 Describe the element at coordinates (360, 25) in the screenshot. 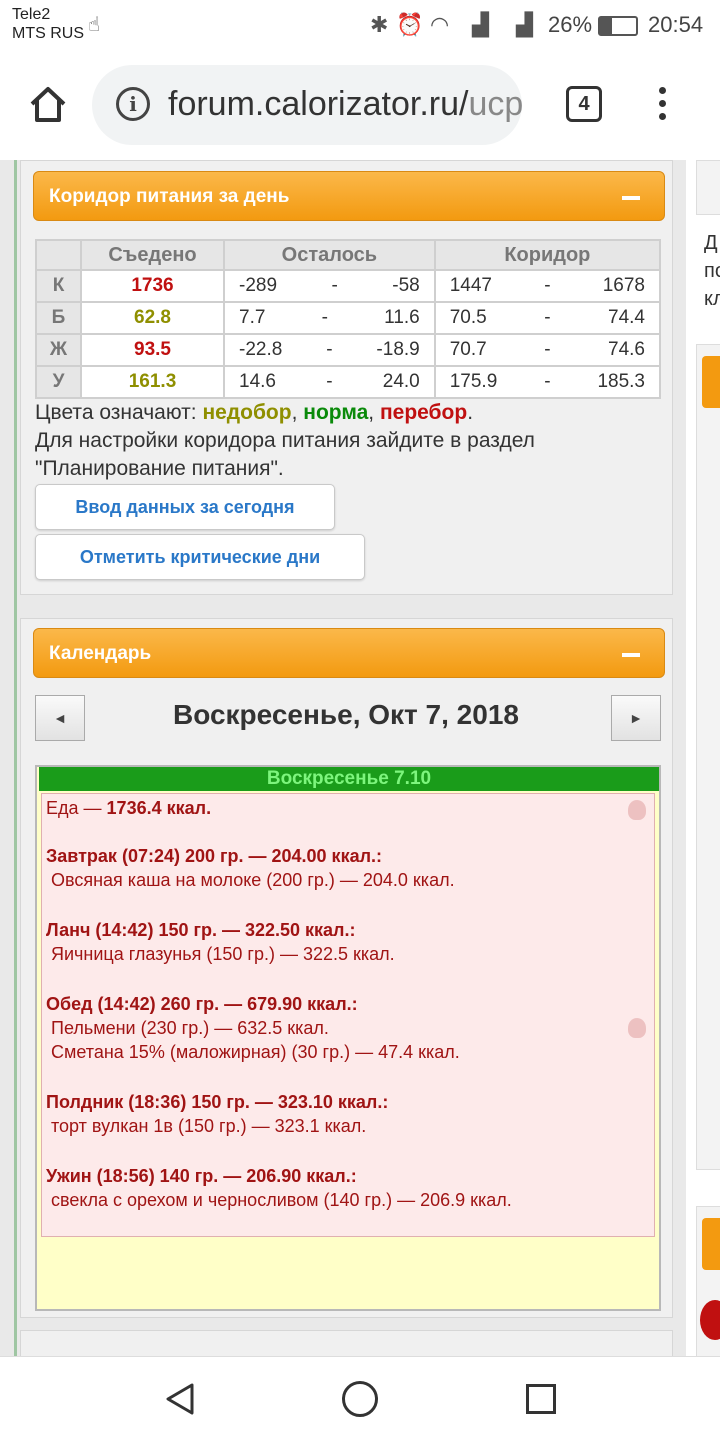

I see `status-bar: Tele2 MTS RUS ☝ ✱ ⏰ ◠ ▟ ▟ 26% 20:54` at that location.